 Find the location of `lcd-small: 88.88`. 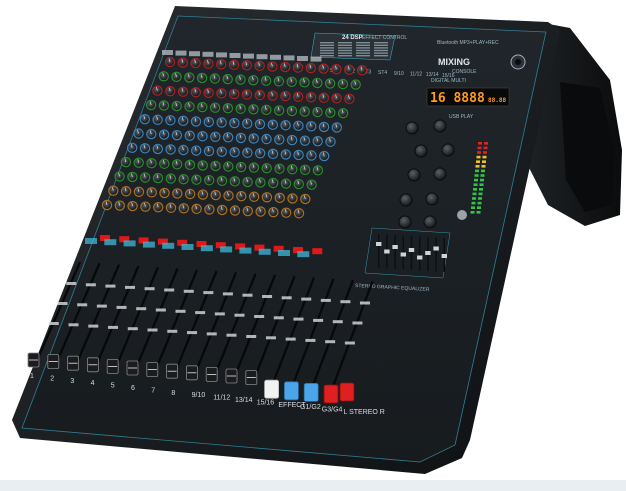

lcd-small: 88.88 is located at coordinates (497, 100).